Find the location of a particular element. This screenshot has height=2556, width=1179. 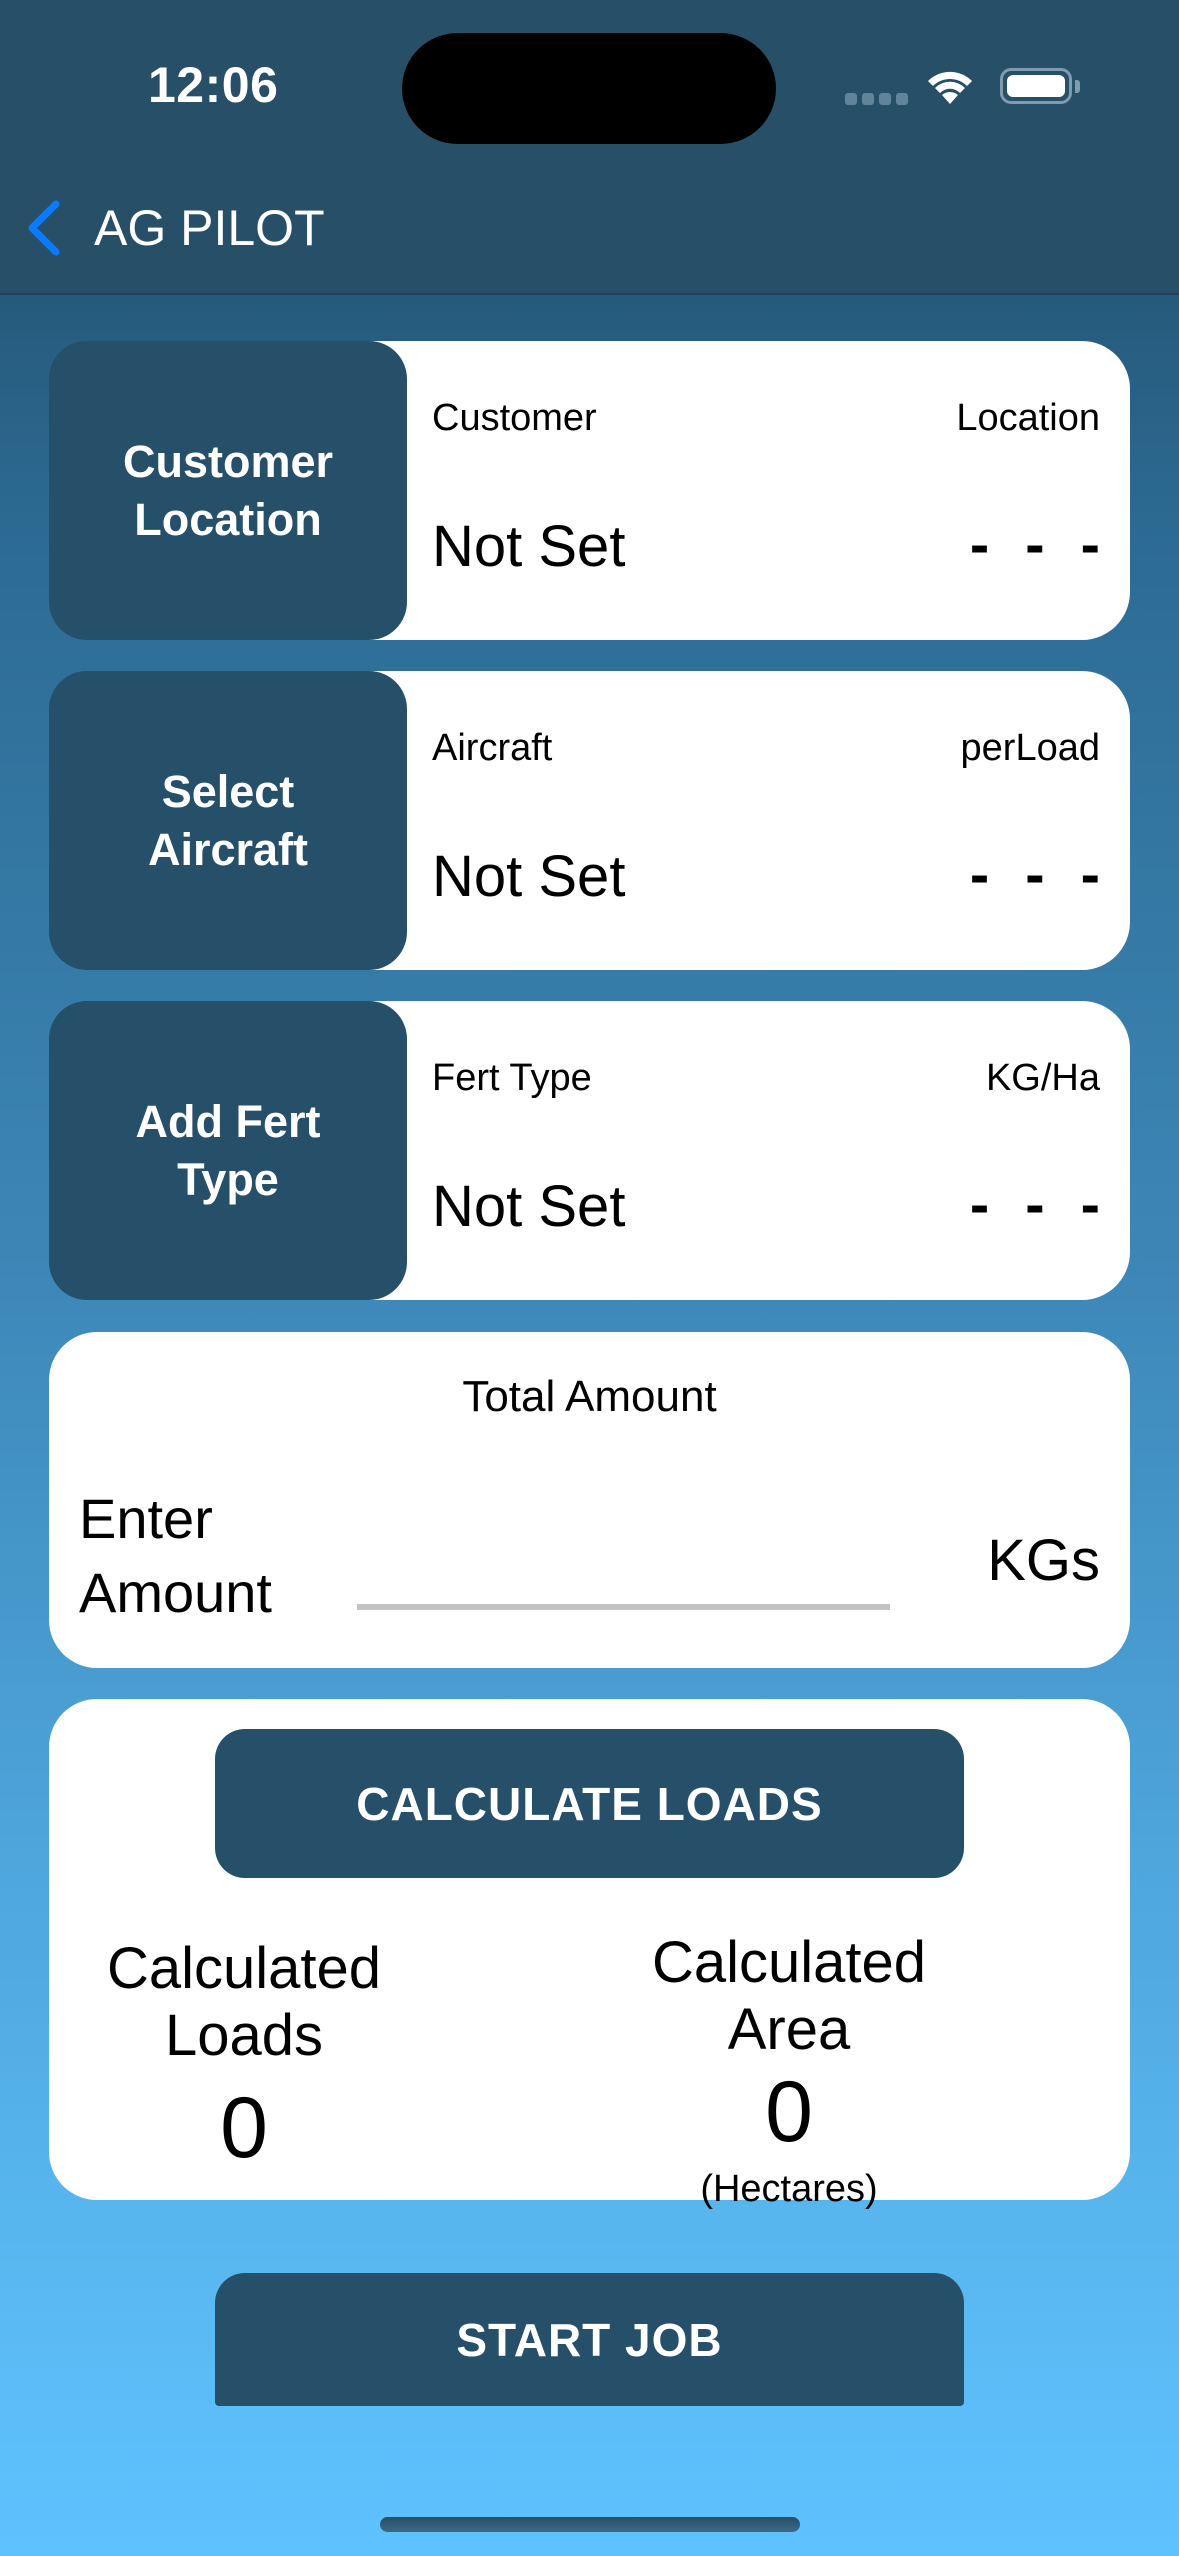

kg-per-ha-label: KG/Ha is located at coordinates (1042, 1078).